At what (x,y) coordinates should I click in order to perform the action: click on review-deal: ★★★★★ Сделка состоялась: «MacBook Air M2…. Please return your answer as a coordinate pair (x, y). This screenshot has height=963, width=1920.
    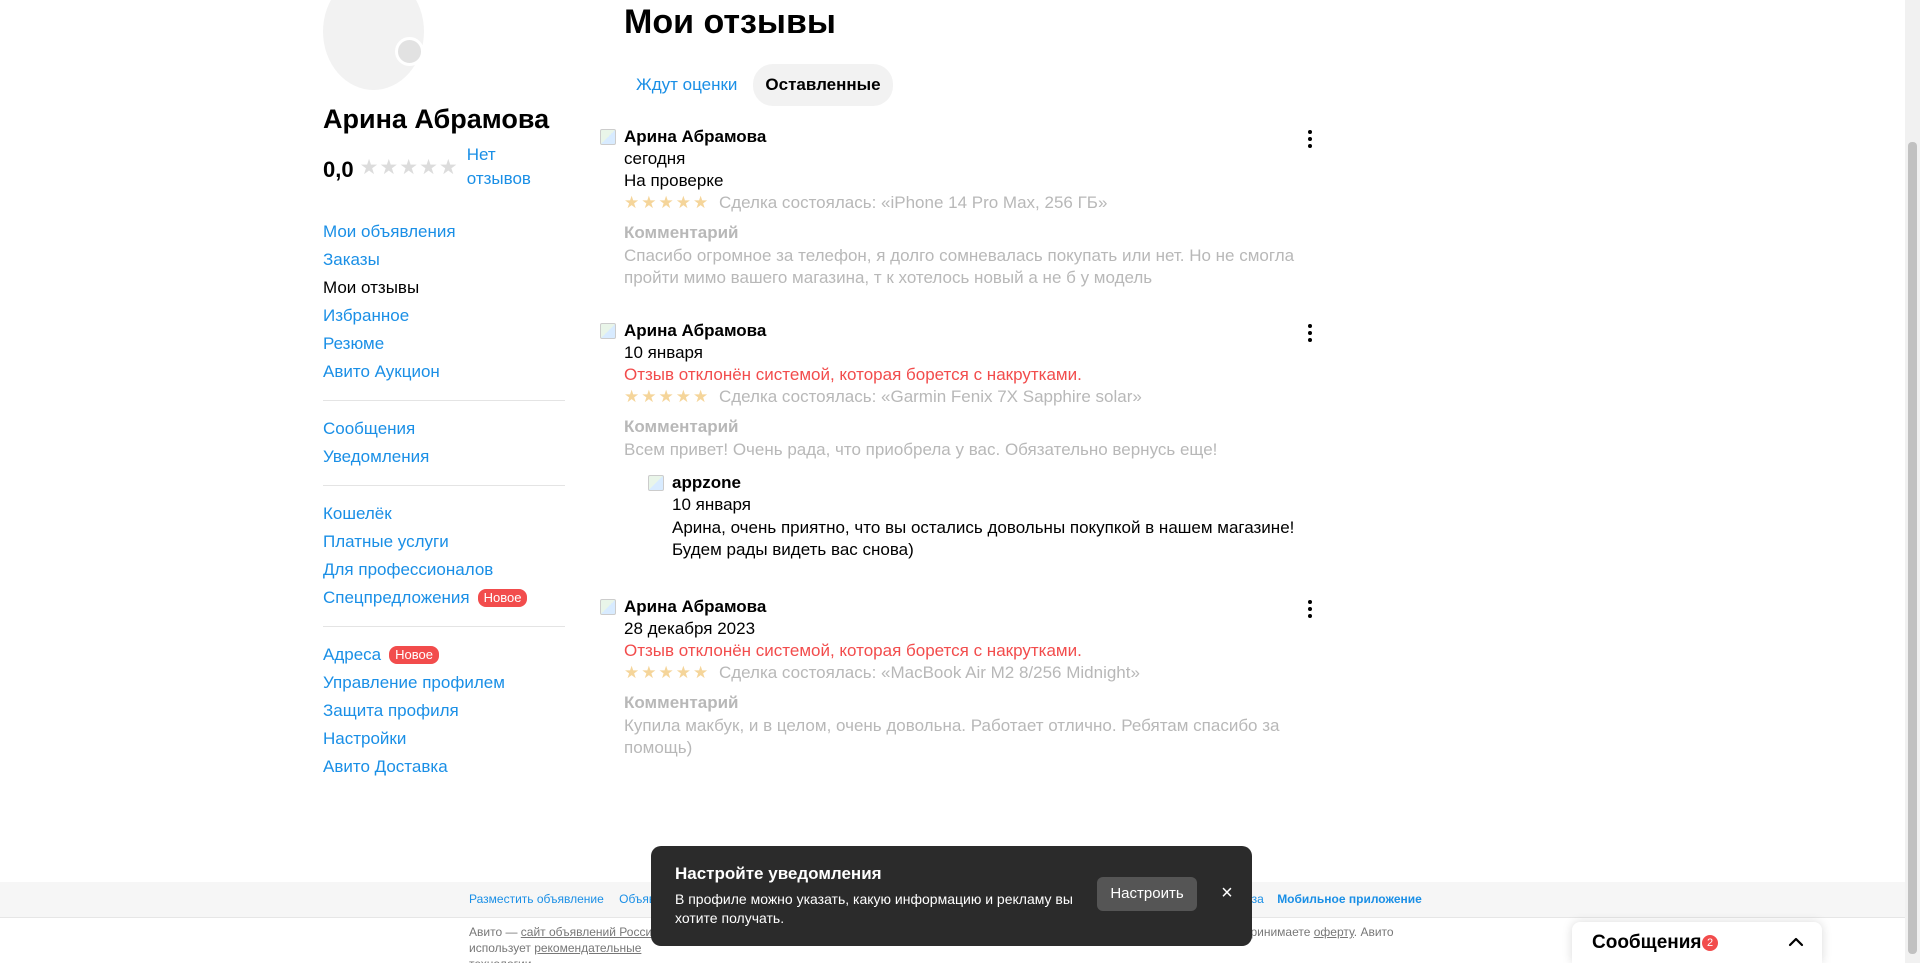
    Looking at the image, I should click on (882, 673).